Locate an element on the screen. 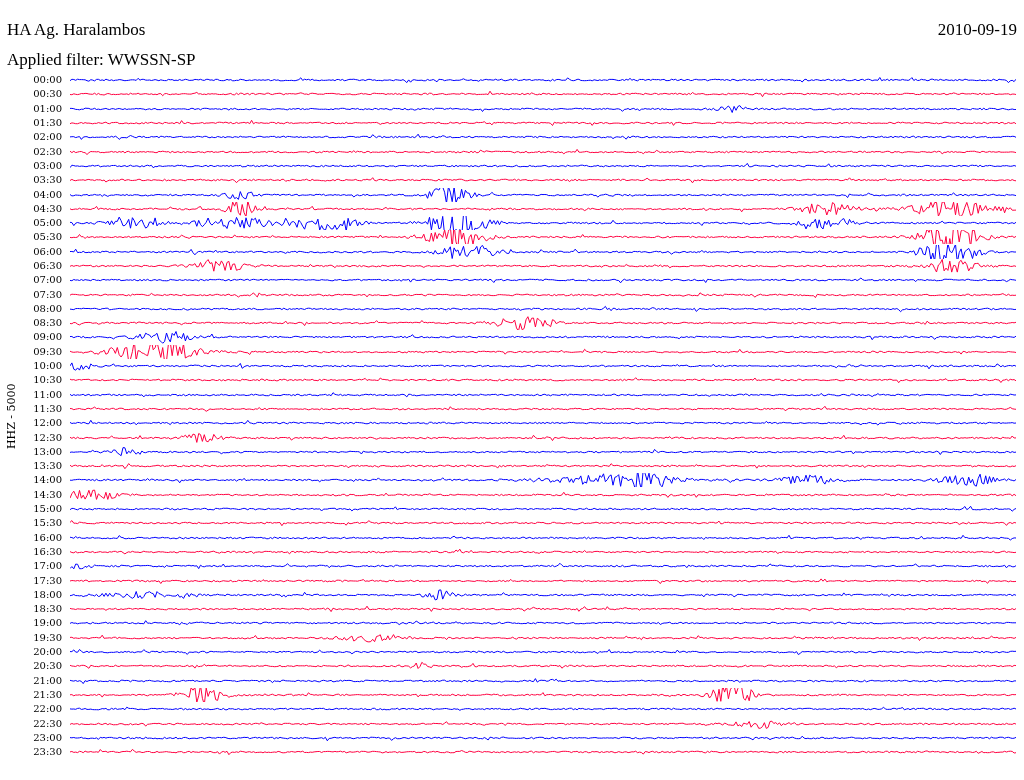 The image size is (1024, 780). time-label: 18:00 is located at coordinates (47, 594).